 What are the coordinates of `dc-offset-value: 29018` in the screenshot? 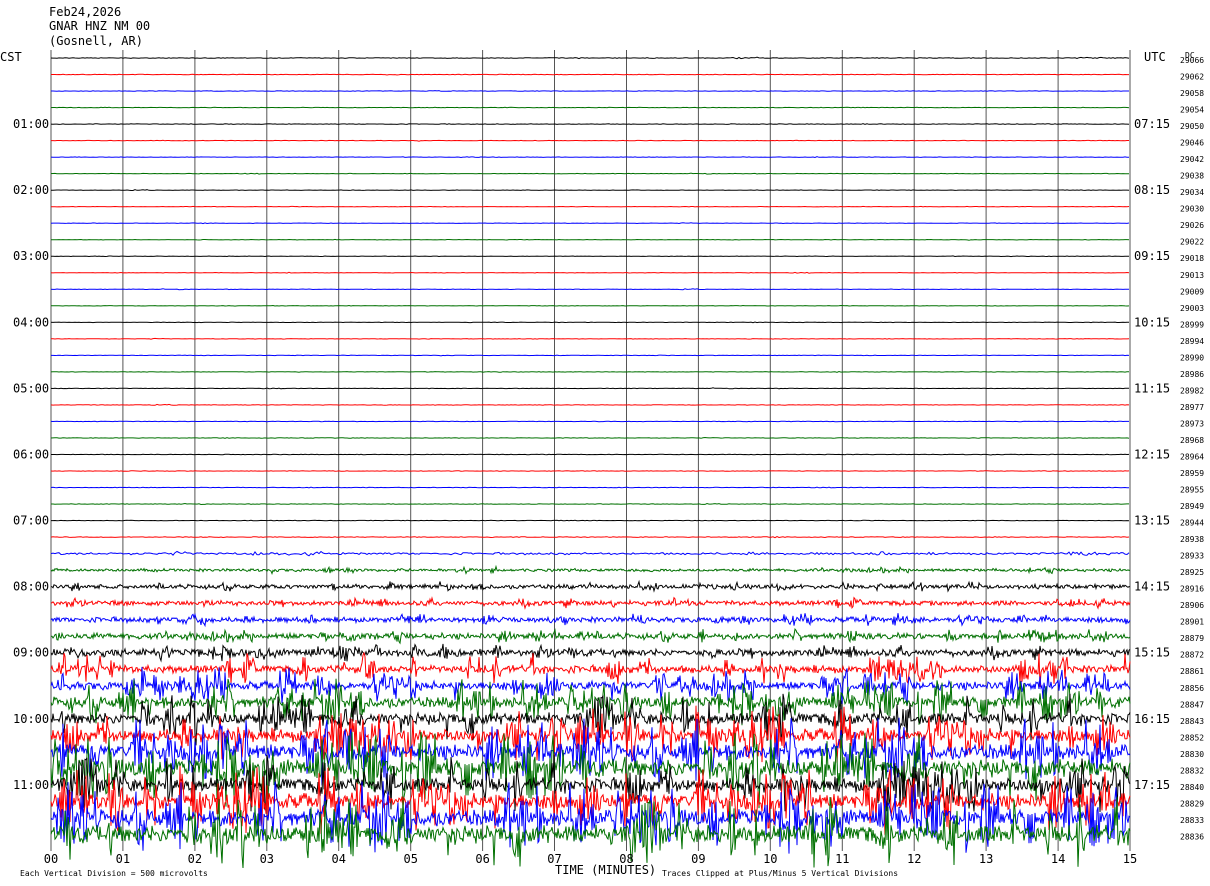 It's located at (1192, 258).